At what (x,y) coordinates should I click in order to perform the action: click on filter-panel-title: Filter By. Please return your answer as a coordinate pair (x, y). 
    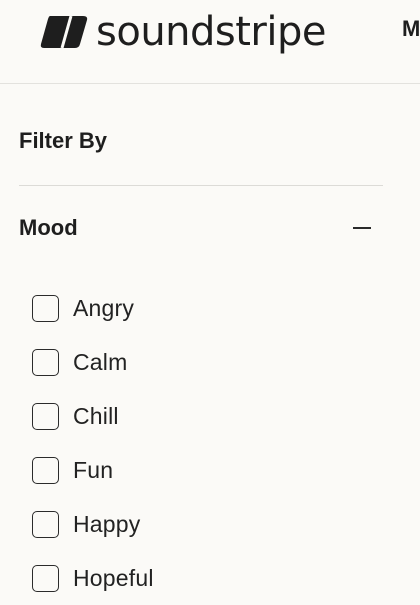
    Looking at the image, I should click on (63, 140).